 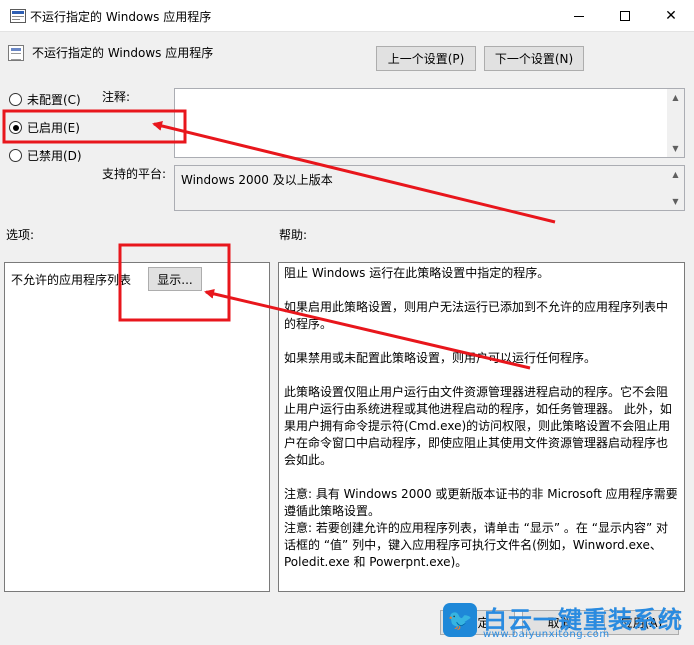 What do you see at coordinates (429, 123) in the screenshot?
I see `comment-textarea: ▲ ▼` at bounding box center [429, 123].